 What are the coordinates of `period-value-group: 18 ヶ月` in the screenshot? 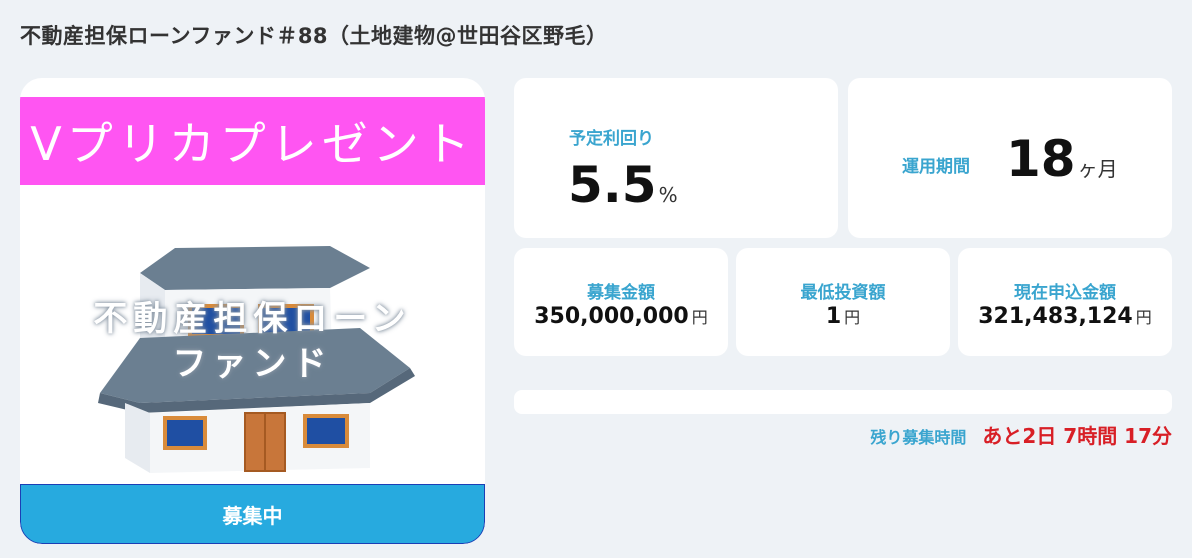 It's located at (1062, 159).